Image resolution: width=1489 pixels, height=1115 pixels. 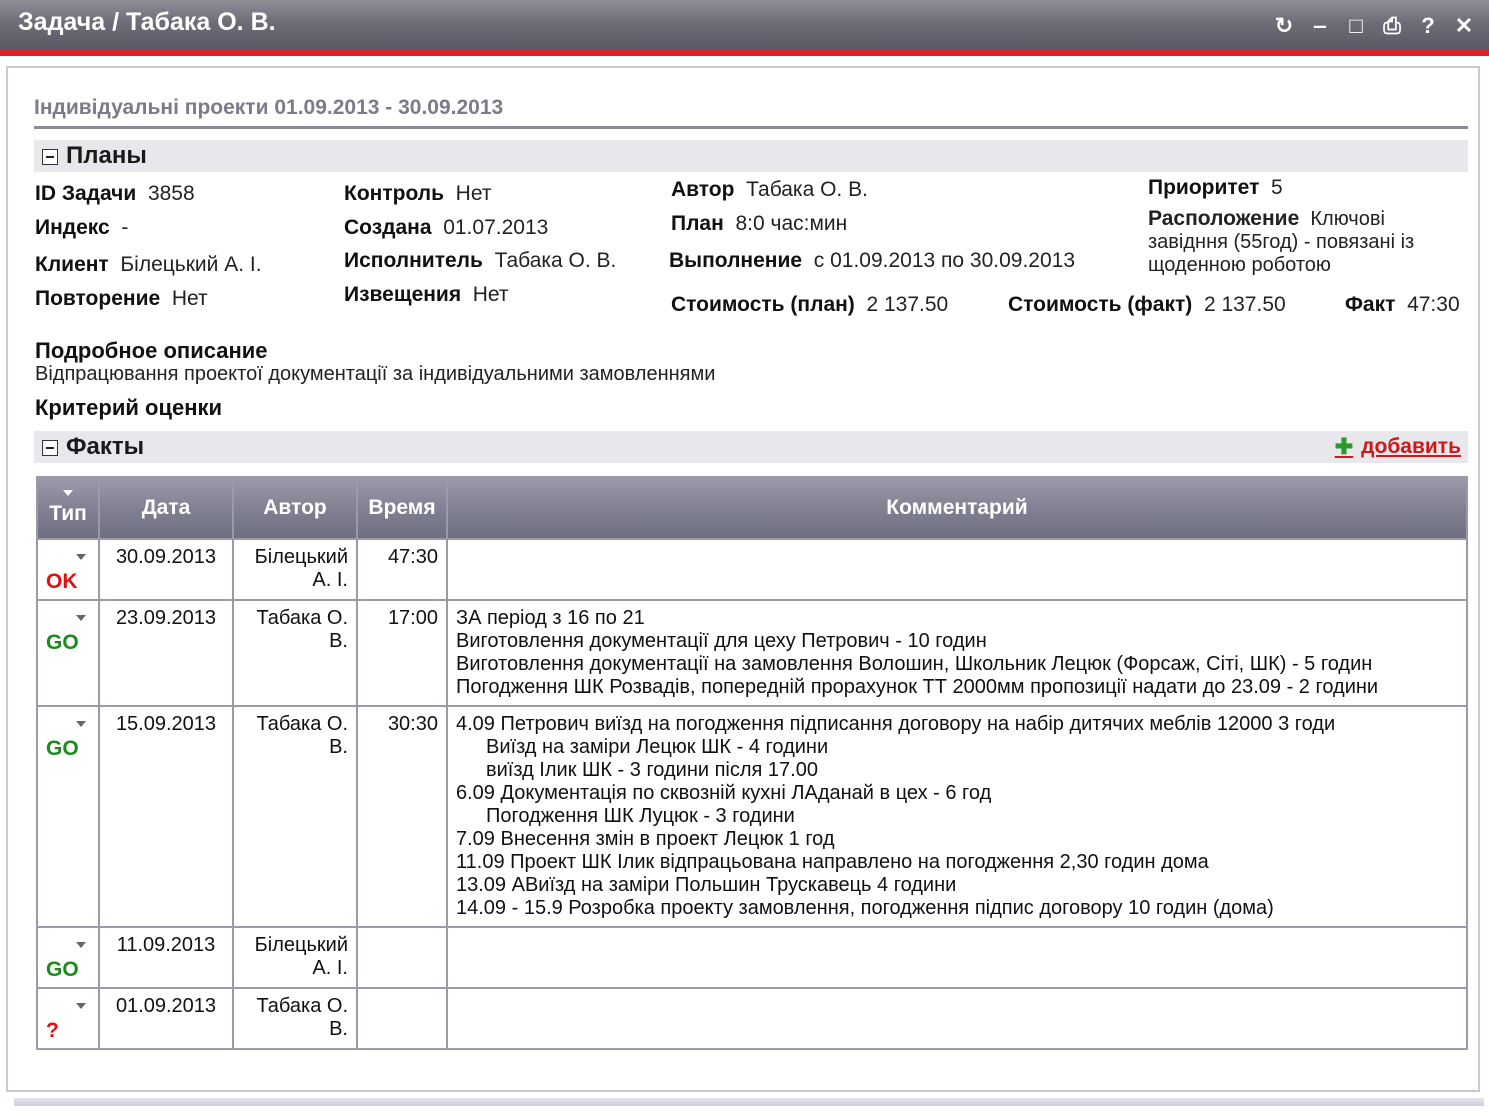 What do you see at coordinates (166, 1018) in the screenshot?
I see `cell-date: 01.09.2013` at bounding box center [166, 1018].